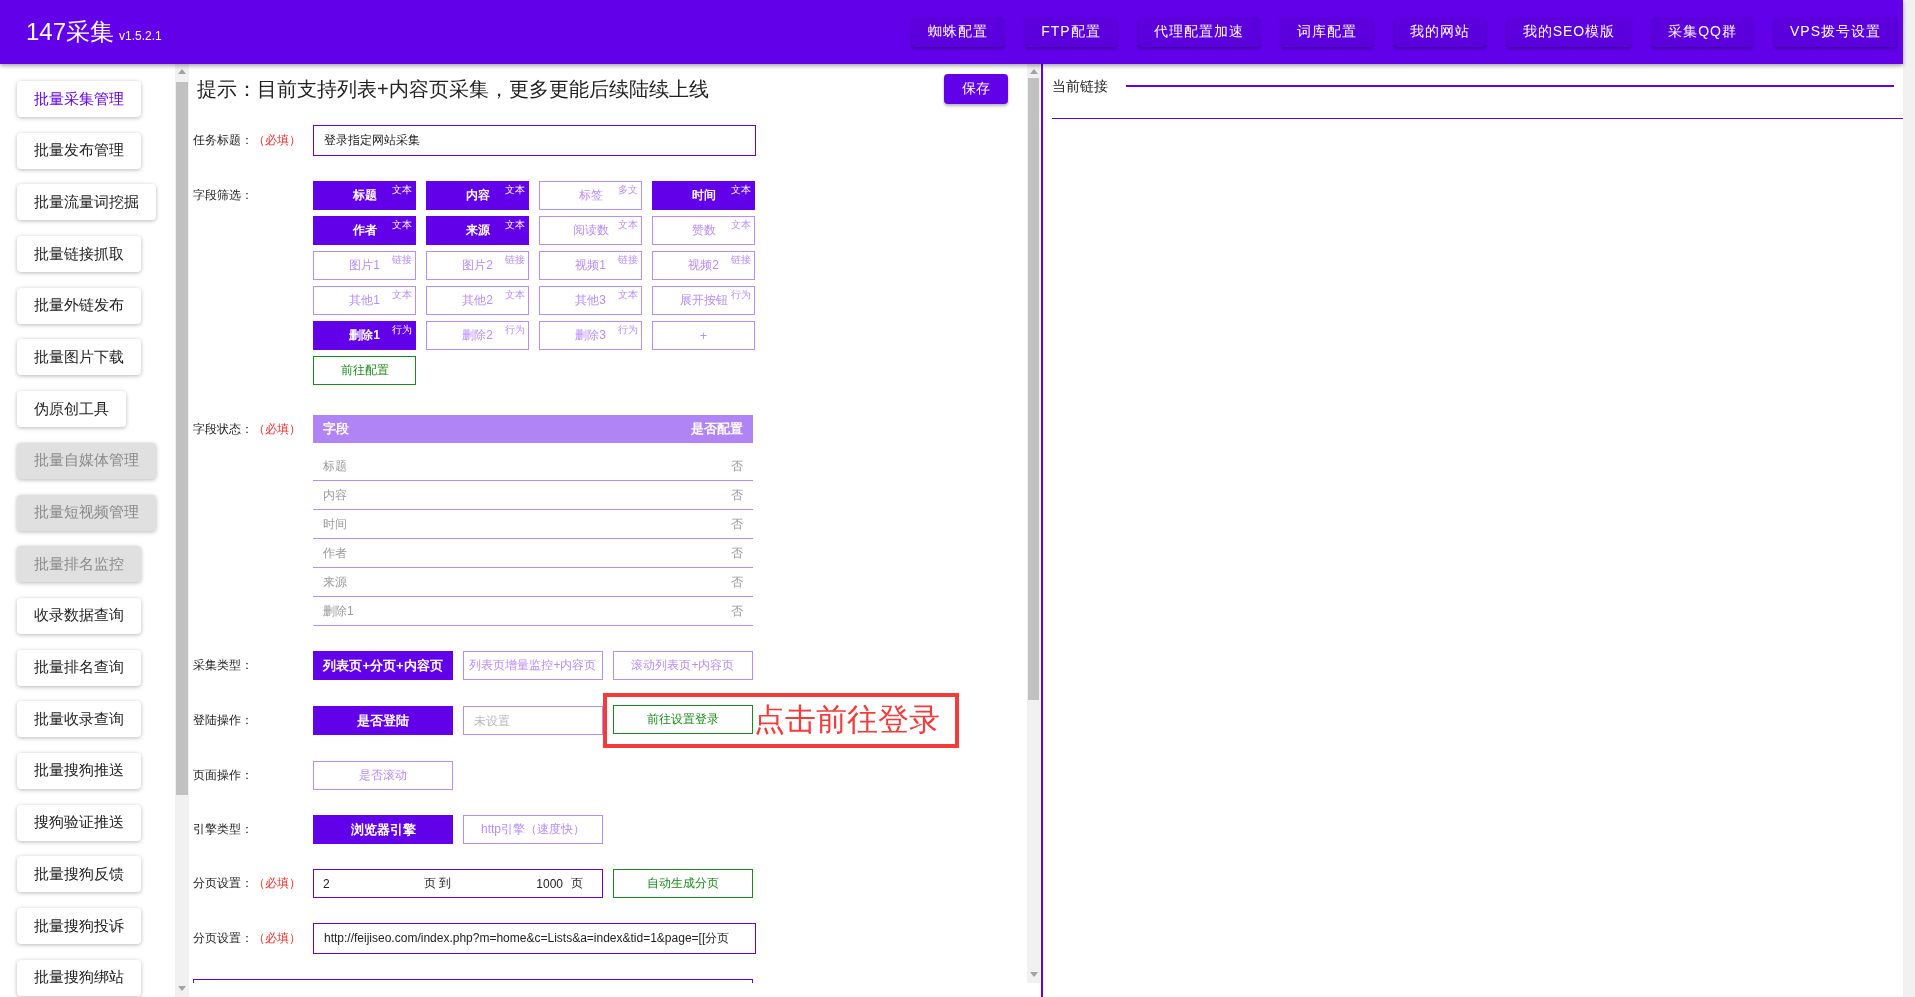 The width and height of the screenshot is (1915, 997). I want to click on sidebar-item: 批量排名查询, so click(79, 667).